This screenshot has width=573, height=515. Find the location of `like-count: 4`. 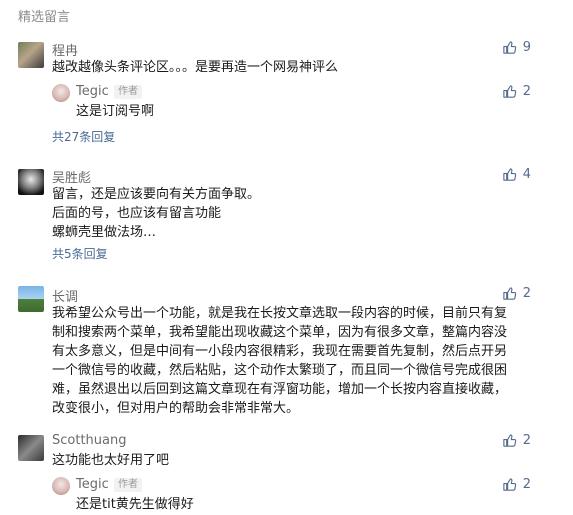

like-count: 4 is located at coordinates (526, 174).